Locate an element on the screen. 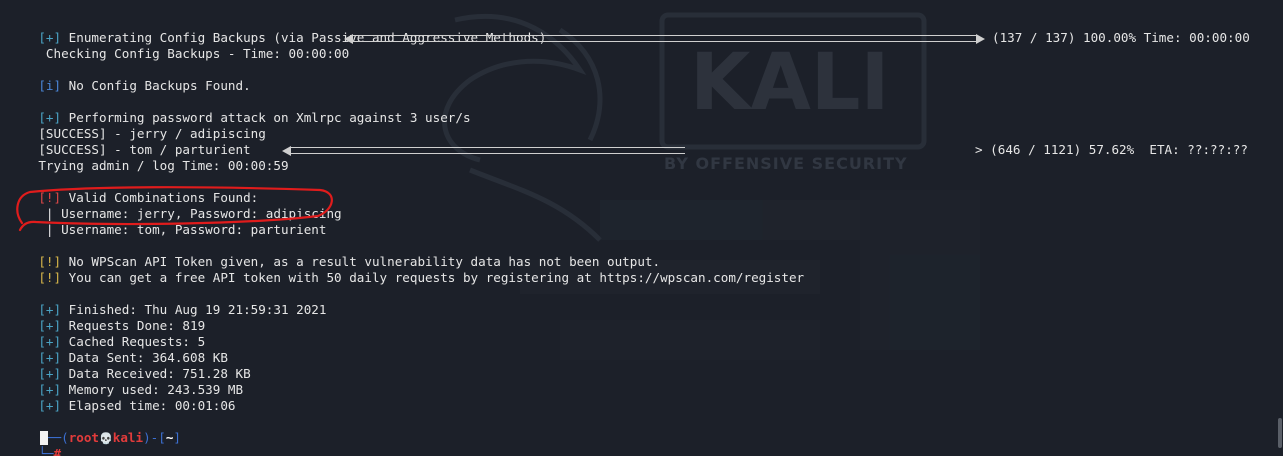  scrollbar-track is located at coordinates (1280, 228).